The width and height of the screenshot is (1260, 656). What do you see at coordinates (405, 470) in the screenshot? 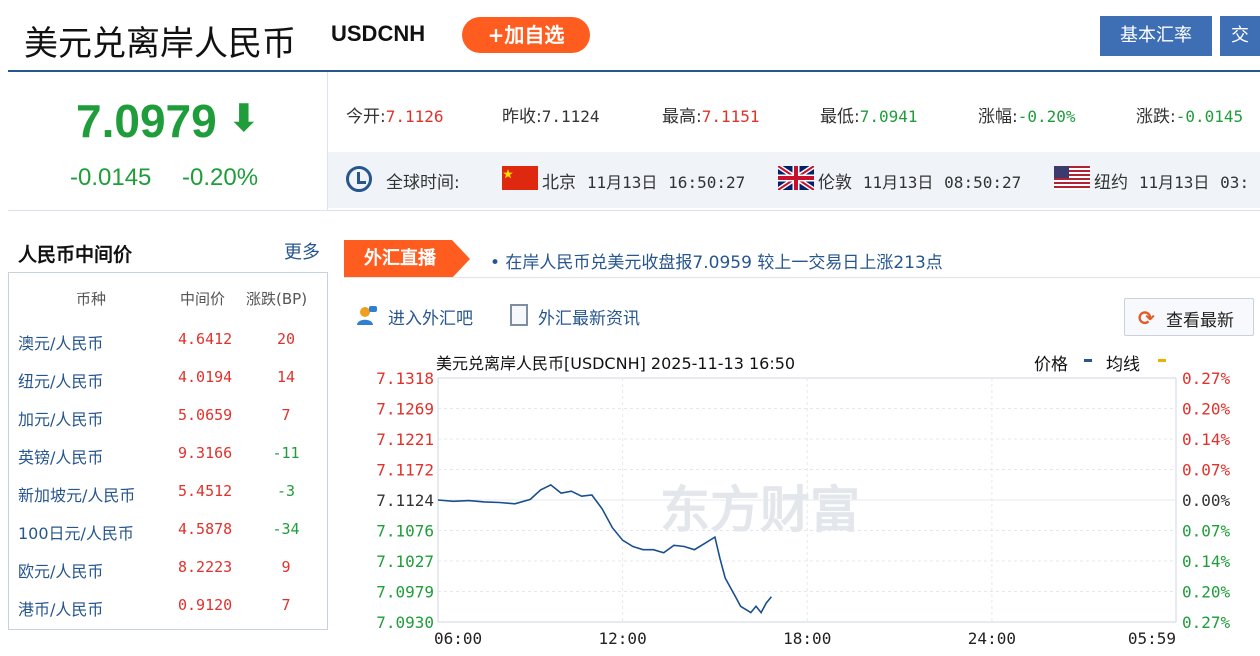
I see `y-tick-label: 7.1172` at bounding box center [405, 470].